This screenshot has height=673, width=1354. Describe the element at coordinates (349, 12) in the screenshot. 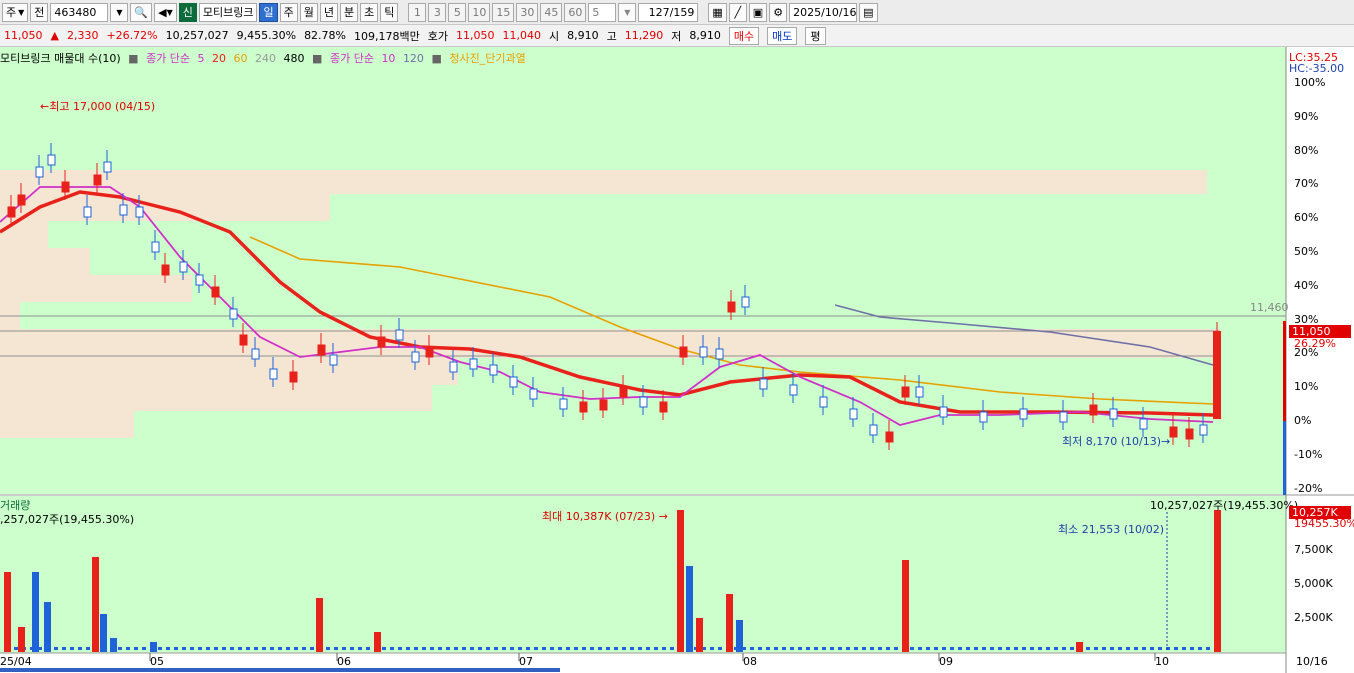

I see `period-min: 분` at that location.